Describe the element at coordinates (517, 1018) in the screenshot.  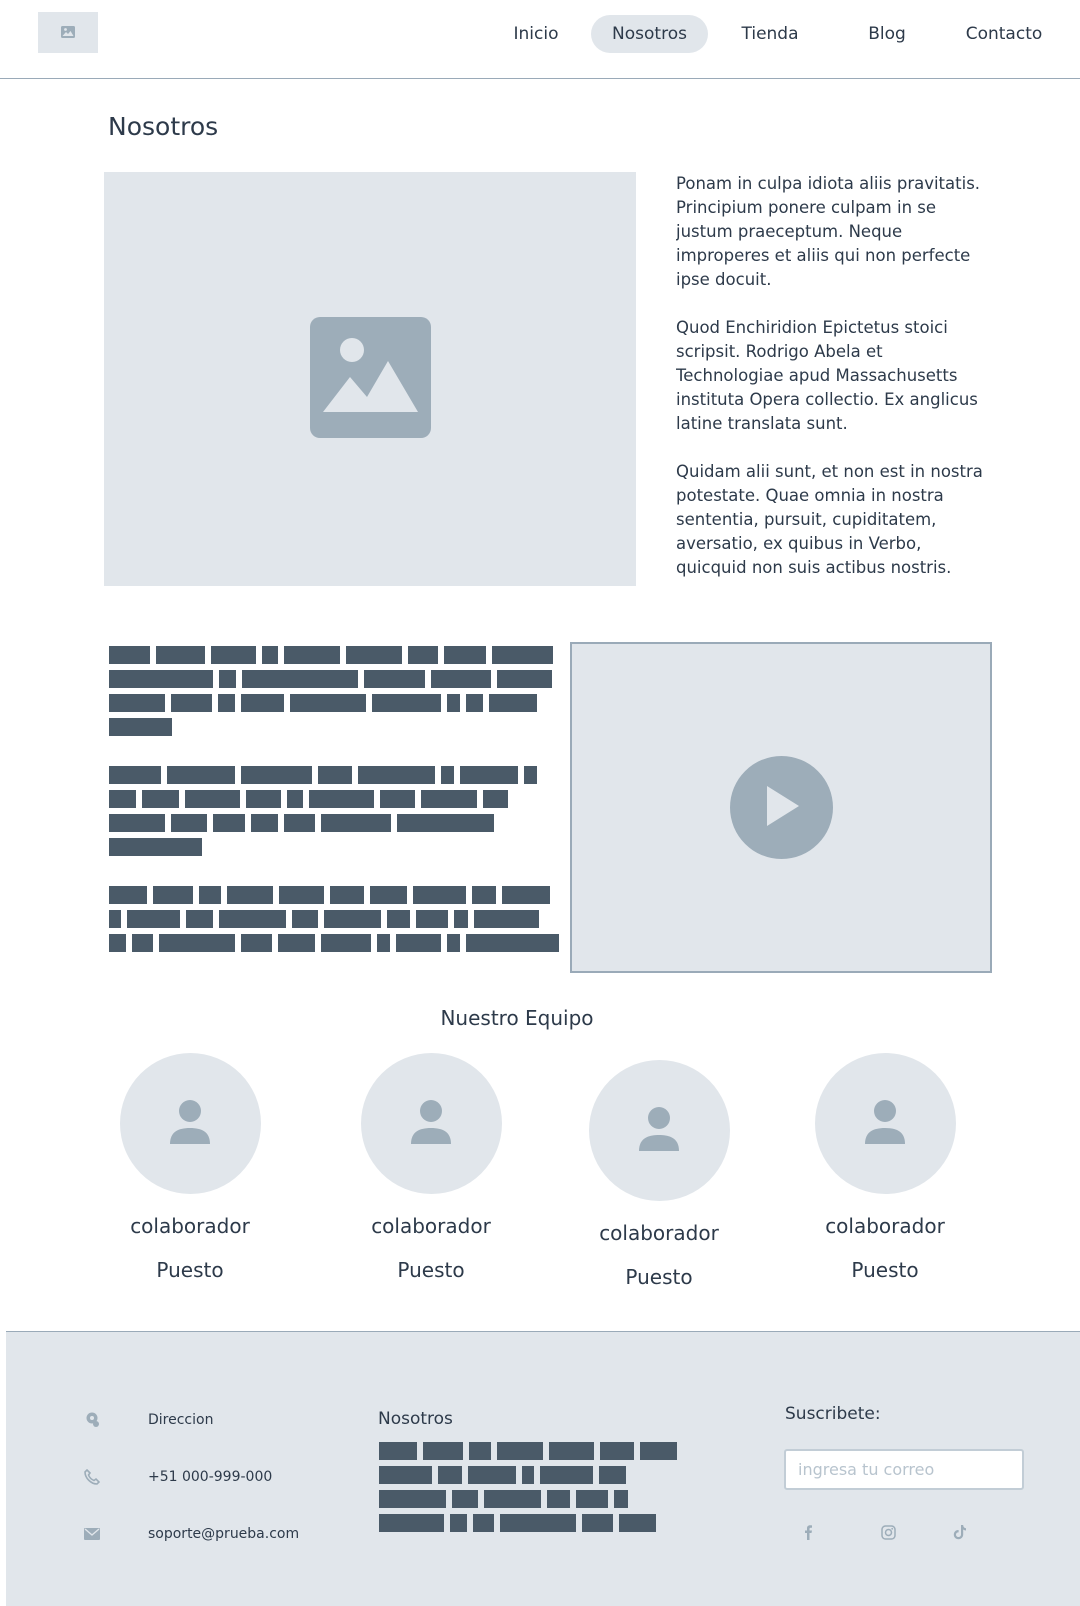
I see `team-title: Nuestro Equipo` at that location.